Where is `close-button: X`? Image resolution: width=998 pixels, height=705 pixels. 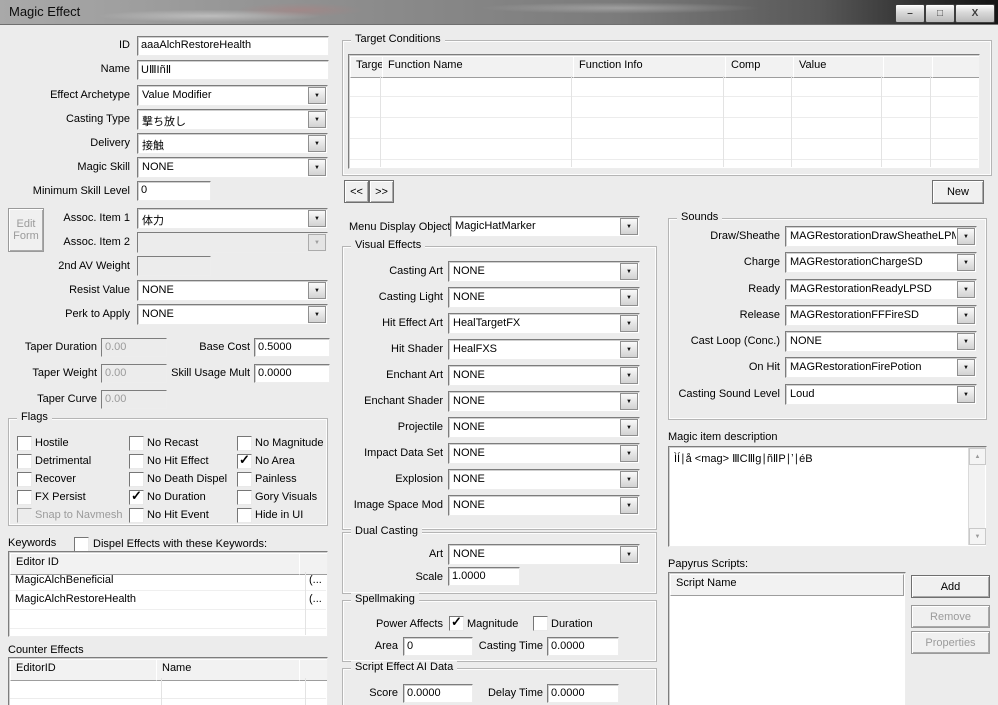 close-button: X is located at coordinates (975, 13).